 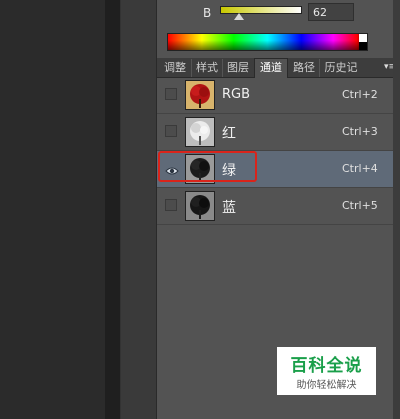 What do you see at coordinates (207, 68) in the screenshot?
I see `tab-styles: 样式` at bounding box center [207, 68].